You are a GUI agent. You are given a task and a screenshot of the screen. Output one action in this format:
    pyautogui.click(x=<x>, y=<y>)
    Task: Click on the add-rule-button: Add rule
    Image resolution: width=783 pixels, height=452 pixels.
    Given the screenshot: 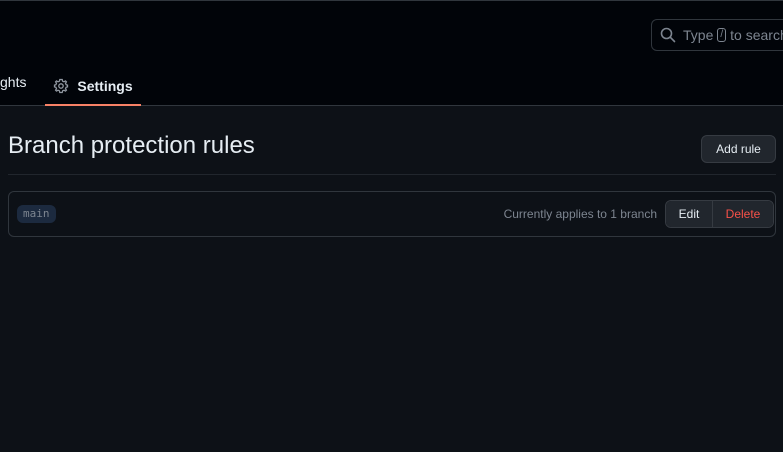 What is the action you would take?
    pyautogui.click(x=738, y=149)
    